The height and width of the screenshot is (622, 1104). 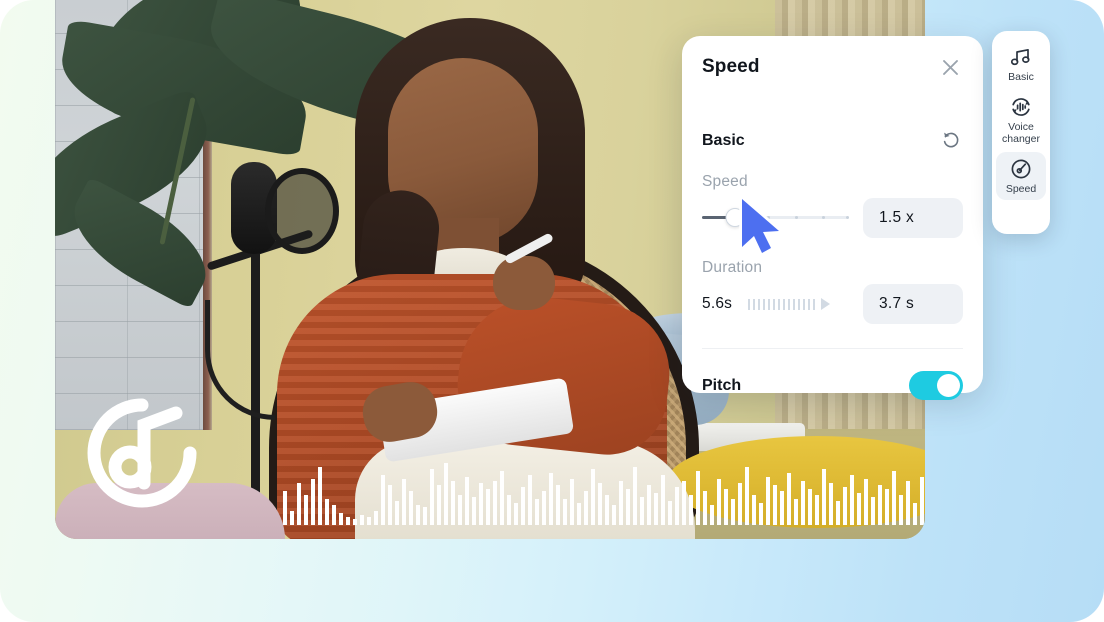 What do you see at coordinates (775, 218) in the screenshot?
I see `speed-slider` at bounding box center [775, 218].